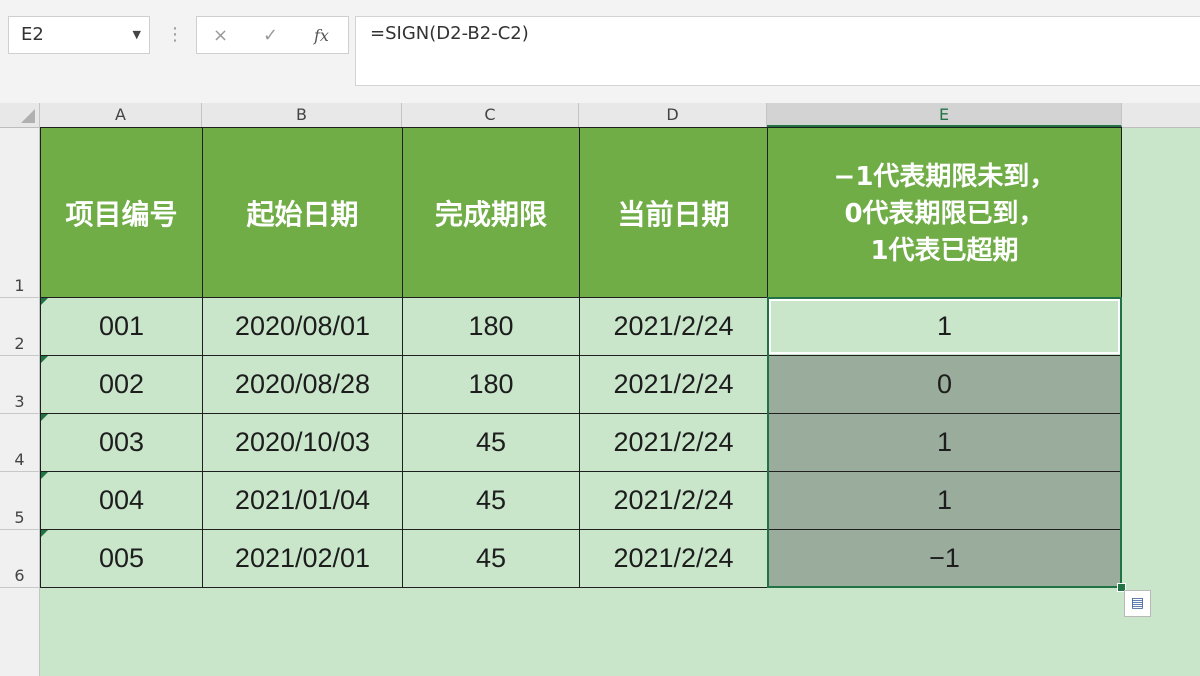 Image resolution: width=1200 pixels, height=676 pixels. What do you see at coordinates (491, 212) in the screenshot?
I see `header-deadline: 完成期限` at bounding box center [491, 212].